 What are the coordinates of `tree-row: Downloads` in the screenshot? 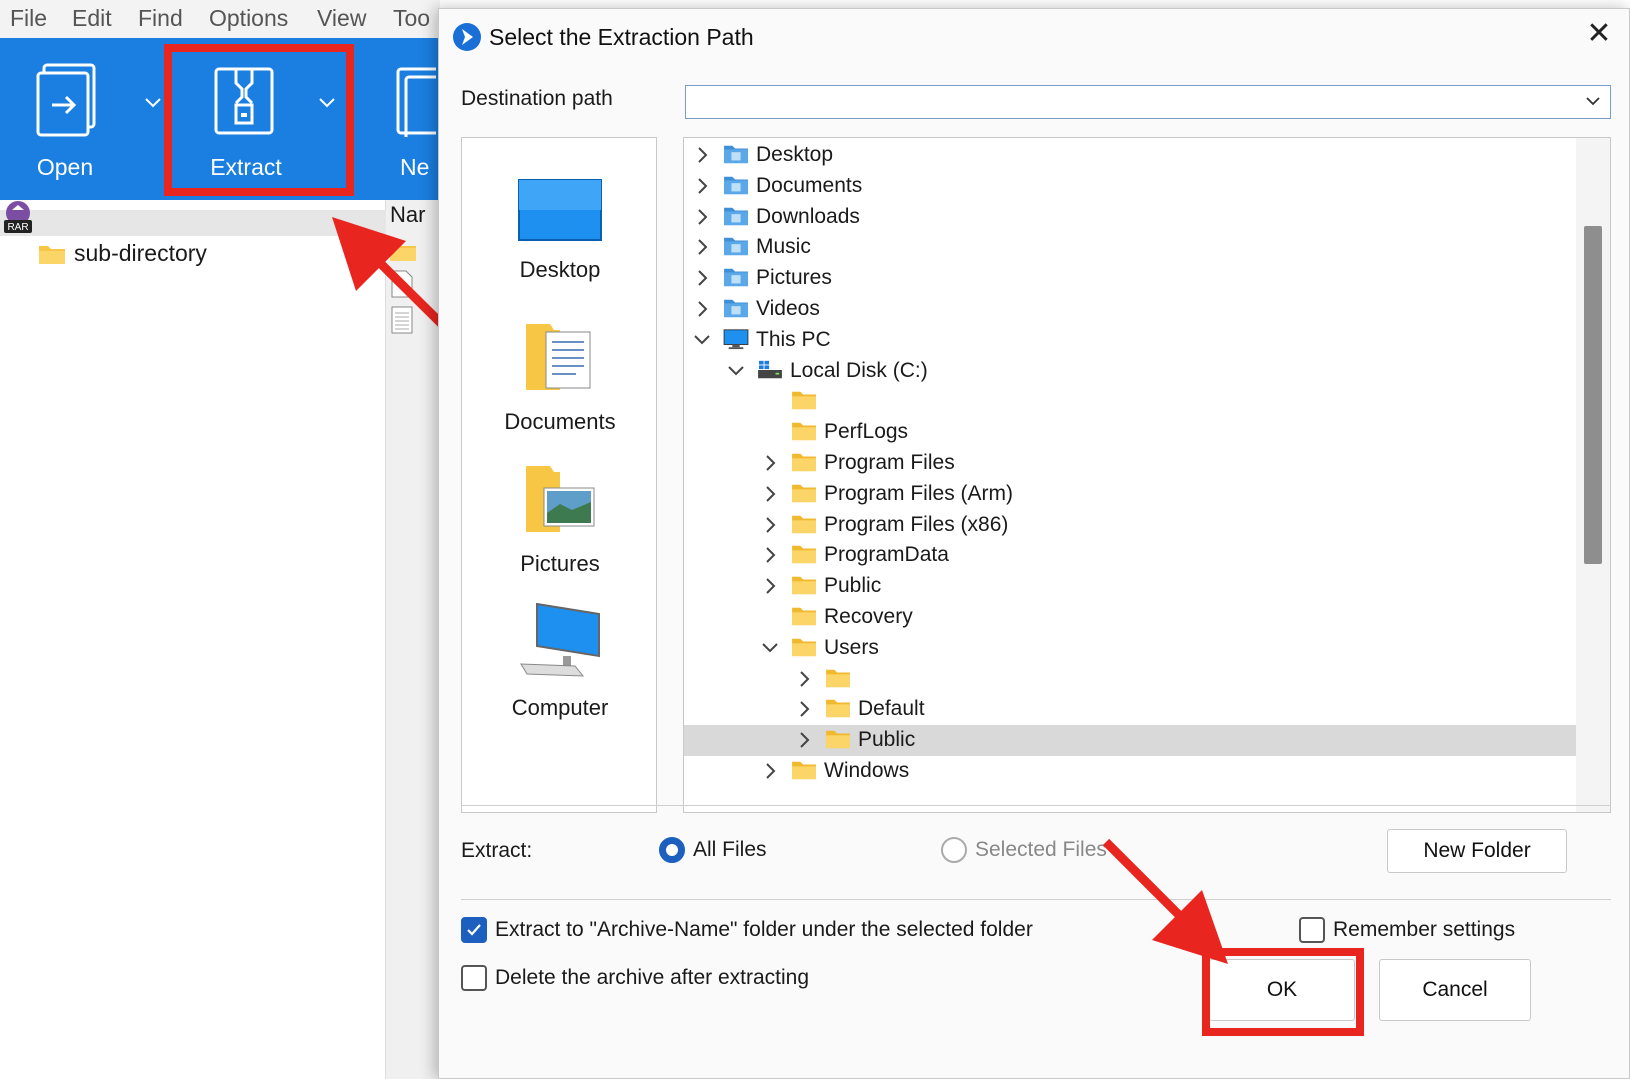 It's located at (1130, 217).